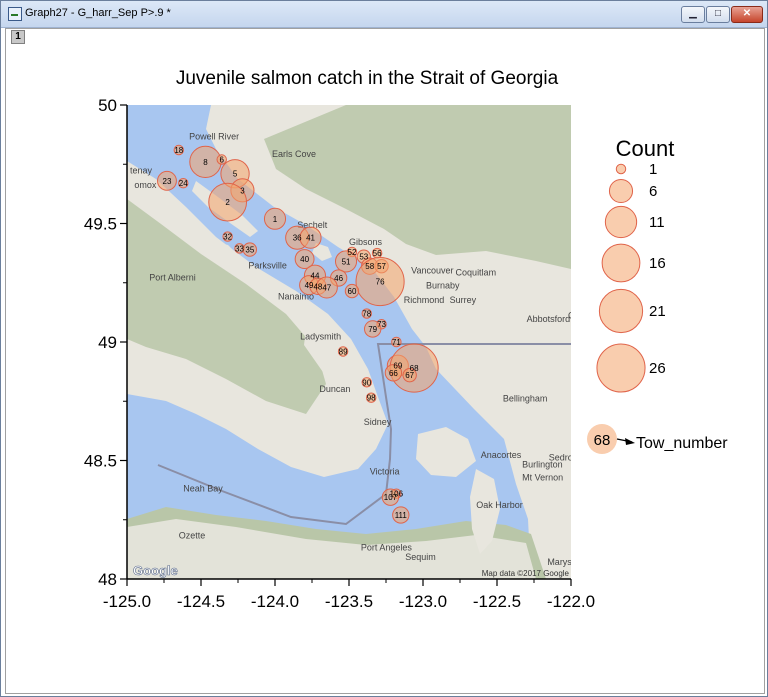 This screenshot has height=697, width=768. Describe the element at coordinates (657, 311) in the screenshot. I see `size-legend-label: 21` at that location.